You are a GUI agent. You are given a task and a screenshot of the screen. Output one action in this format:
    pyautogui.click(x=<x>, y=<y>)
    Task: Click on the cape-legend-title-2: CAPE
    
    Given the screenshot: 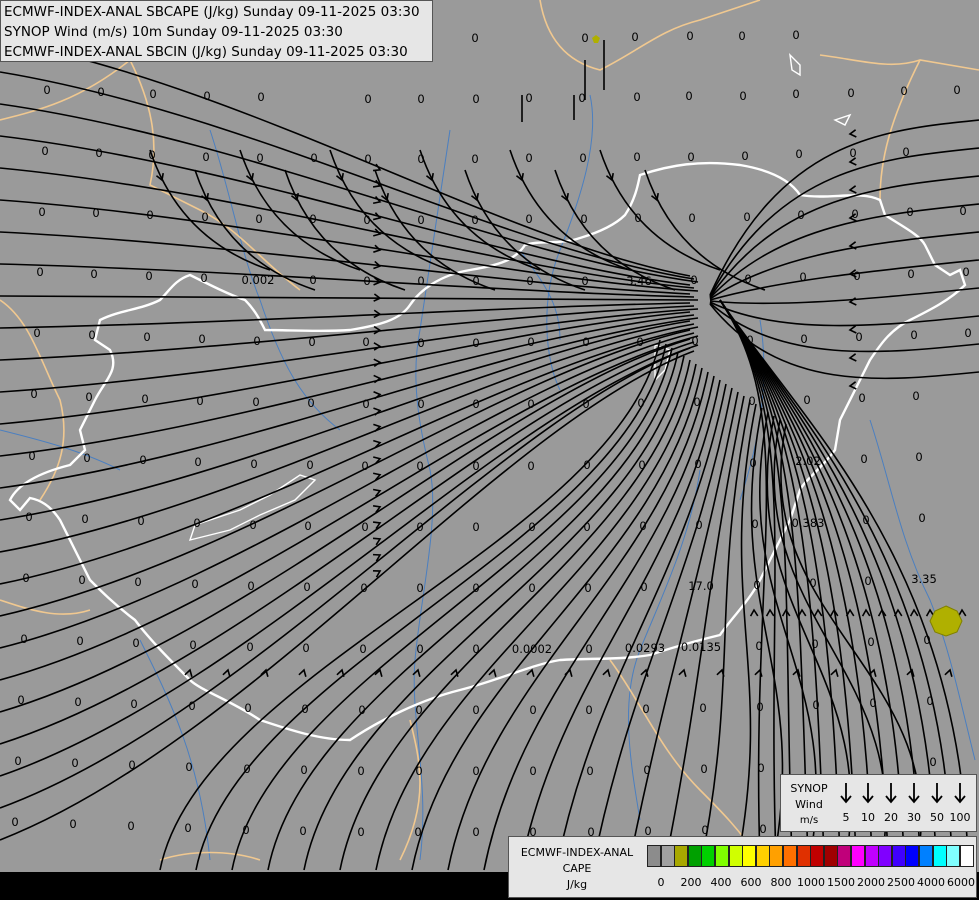 What is the action you would take?
    pyautogui.click(x=577, y=868)
    